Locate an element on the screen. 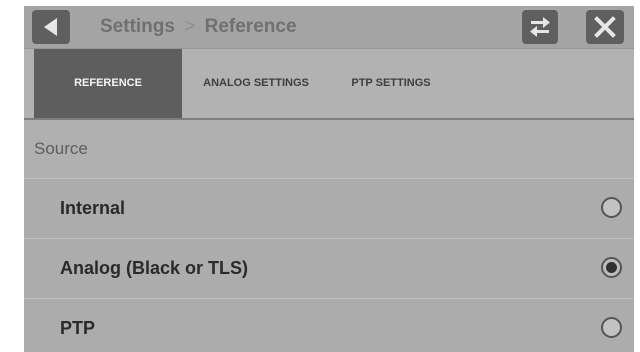  breadcrumb-current: Reference is located at coordinates (250, 26).